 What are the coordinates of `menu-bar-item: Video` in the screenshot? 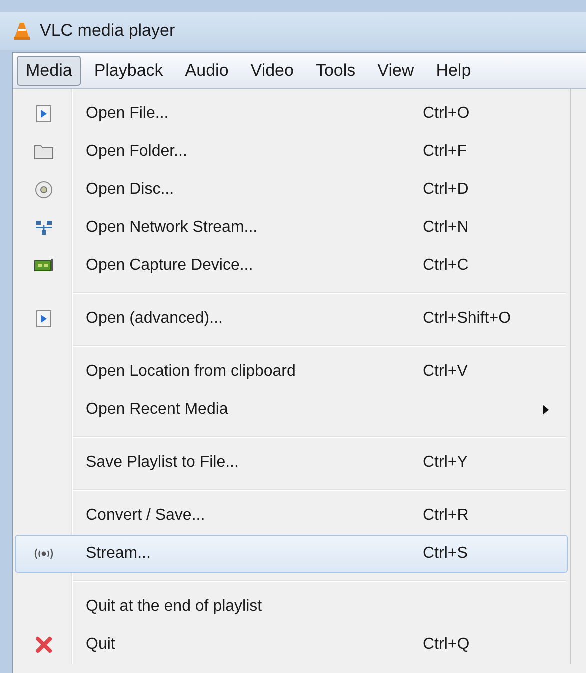 It's located at (272, 71).